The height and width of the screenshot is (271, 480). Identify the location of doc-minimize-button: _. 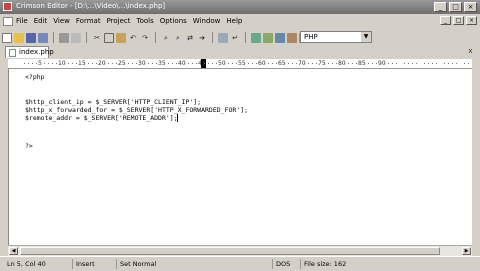
(445, 20).